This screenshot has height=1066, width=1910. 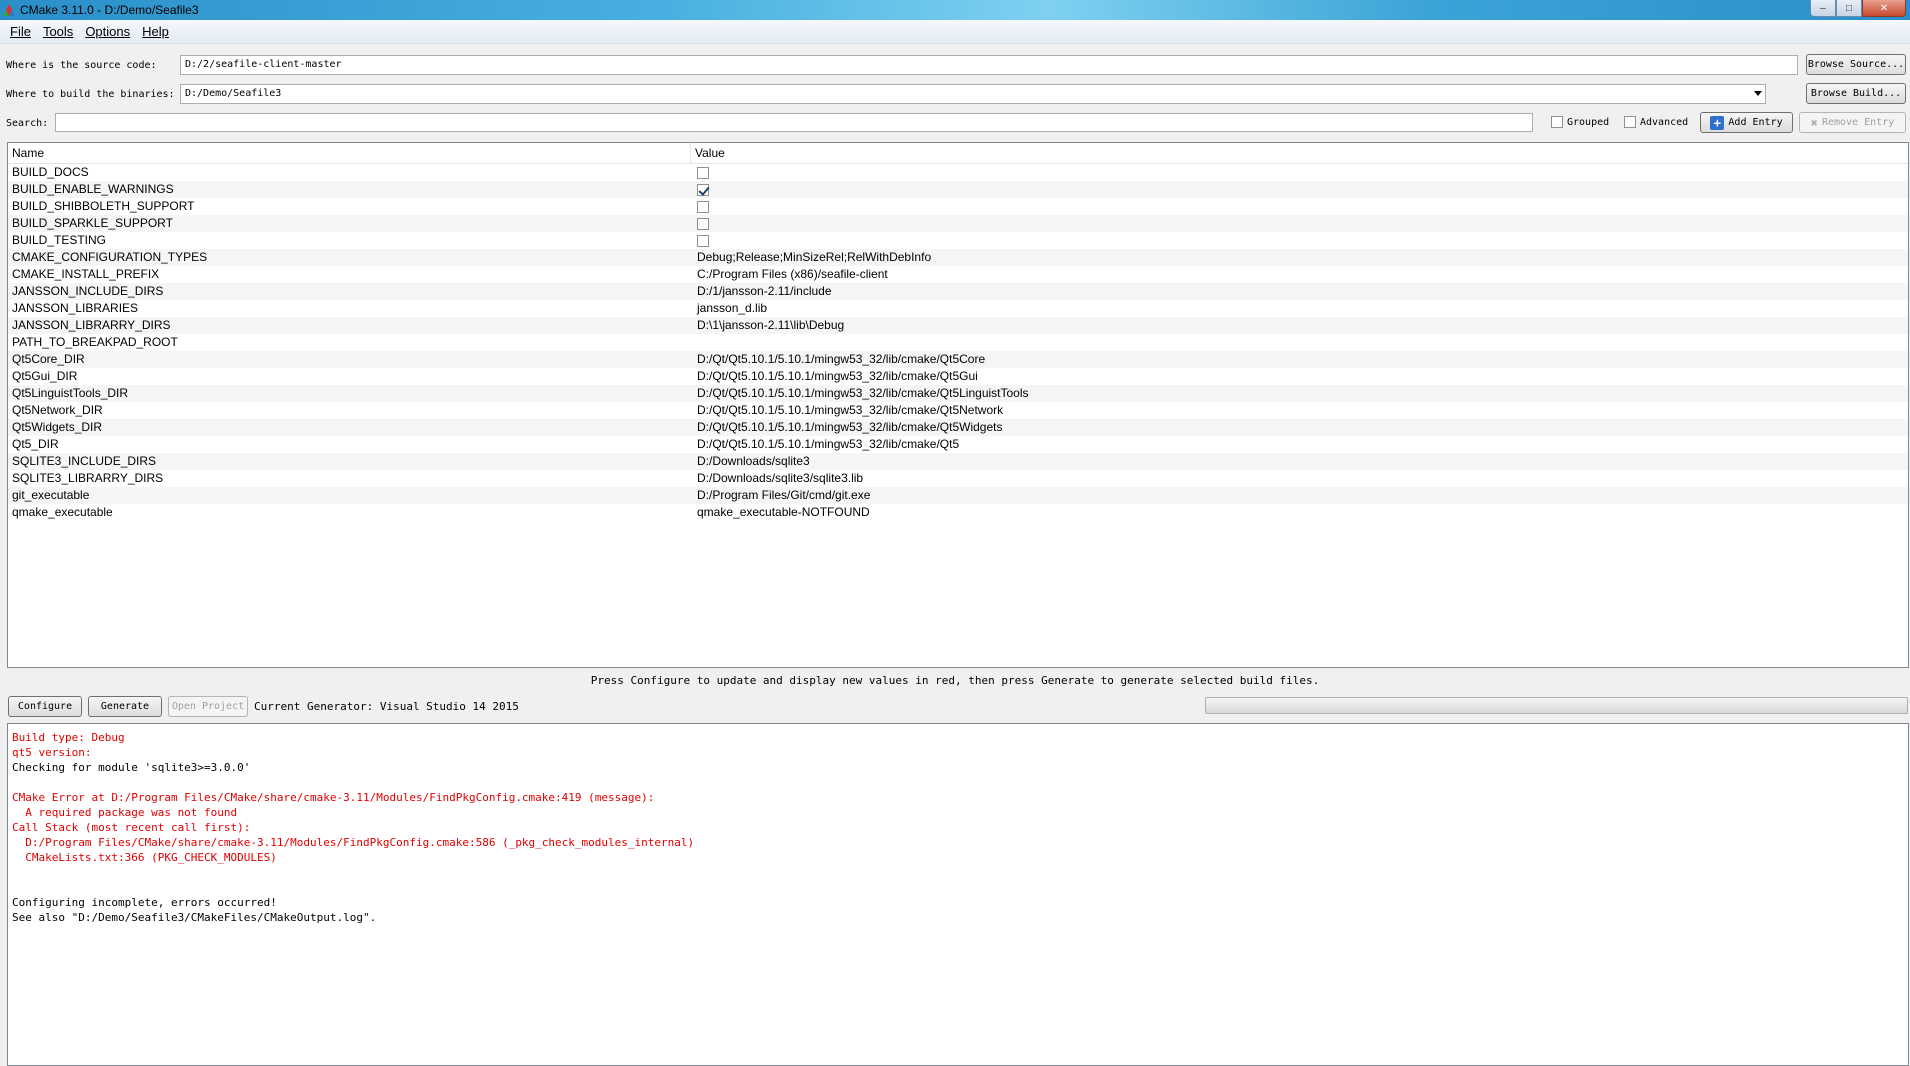 What do you see at coordinates (708, 153) in the screenshot?
I see `column-header-value: Value` at bounding box center [708, 153].